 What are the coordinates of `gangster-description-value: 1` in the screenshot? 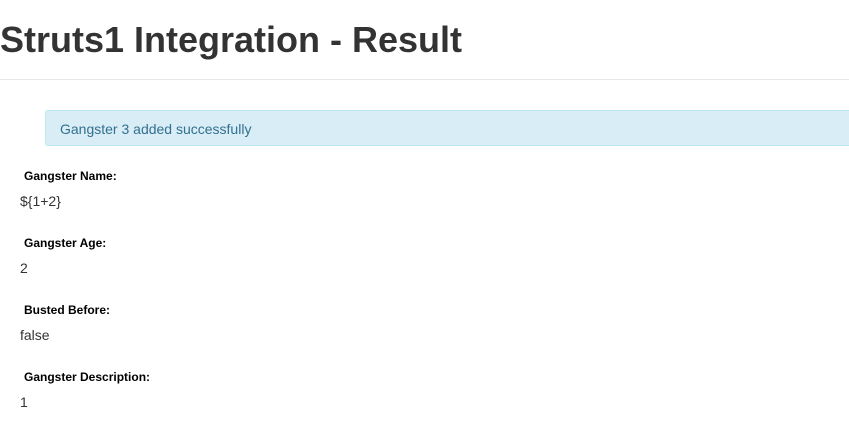 It's located at (24, 402).